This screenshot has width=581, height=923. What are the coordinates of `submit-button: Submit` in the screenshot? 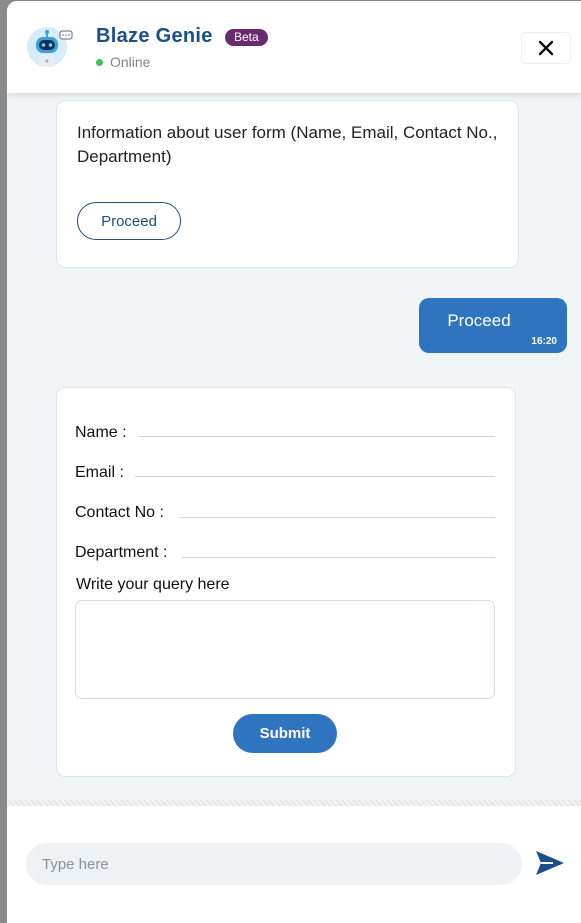 It's located at (285, 733).